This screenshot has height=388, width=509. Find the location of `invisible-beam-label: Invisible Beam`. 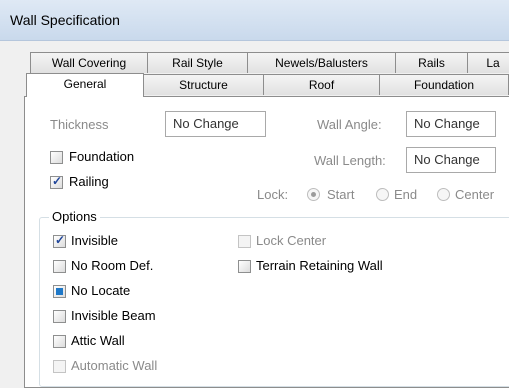

invisible-beam-label: Invisible Beam is located at coordinates (113, 315).